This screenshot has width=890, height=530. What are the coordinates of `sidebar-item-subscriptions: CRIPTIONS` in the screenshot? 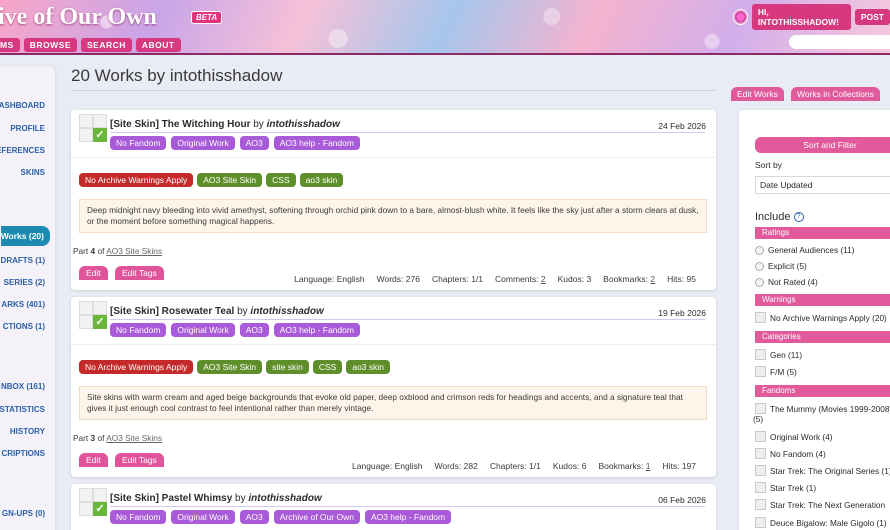 It's located at (23, 453).